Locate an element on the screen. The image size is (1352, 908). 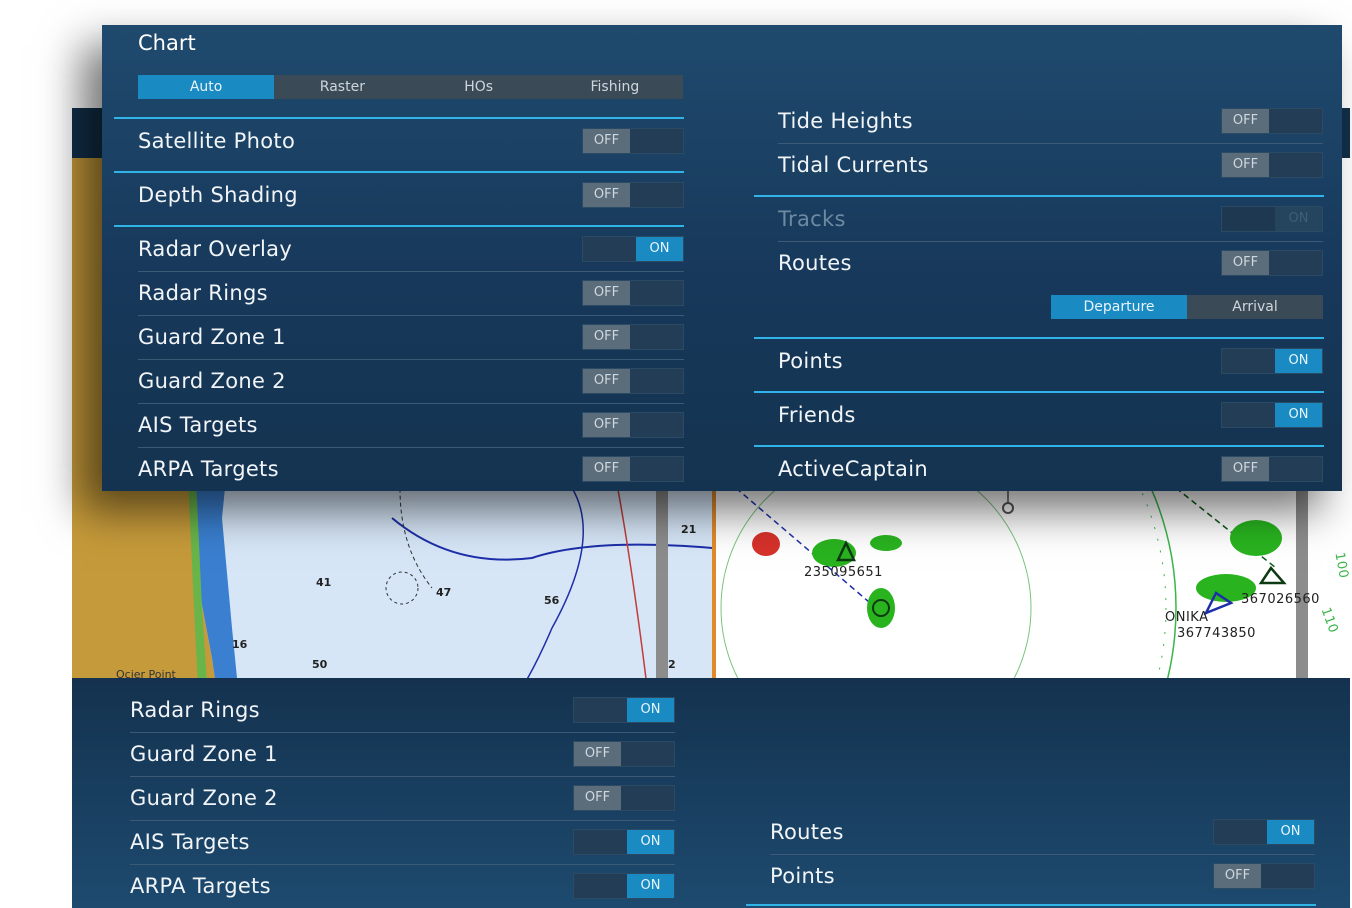
route-mode-arrival: Arrival is located at coordinates (1255, 307).